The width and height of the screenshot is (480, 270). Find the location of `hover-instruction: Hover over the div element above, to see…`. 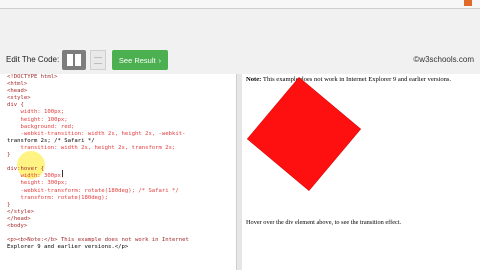

hover-instruction: Hover over the div element above, to see… is located at coordinates (324, 222).